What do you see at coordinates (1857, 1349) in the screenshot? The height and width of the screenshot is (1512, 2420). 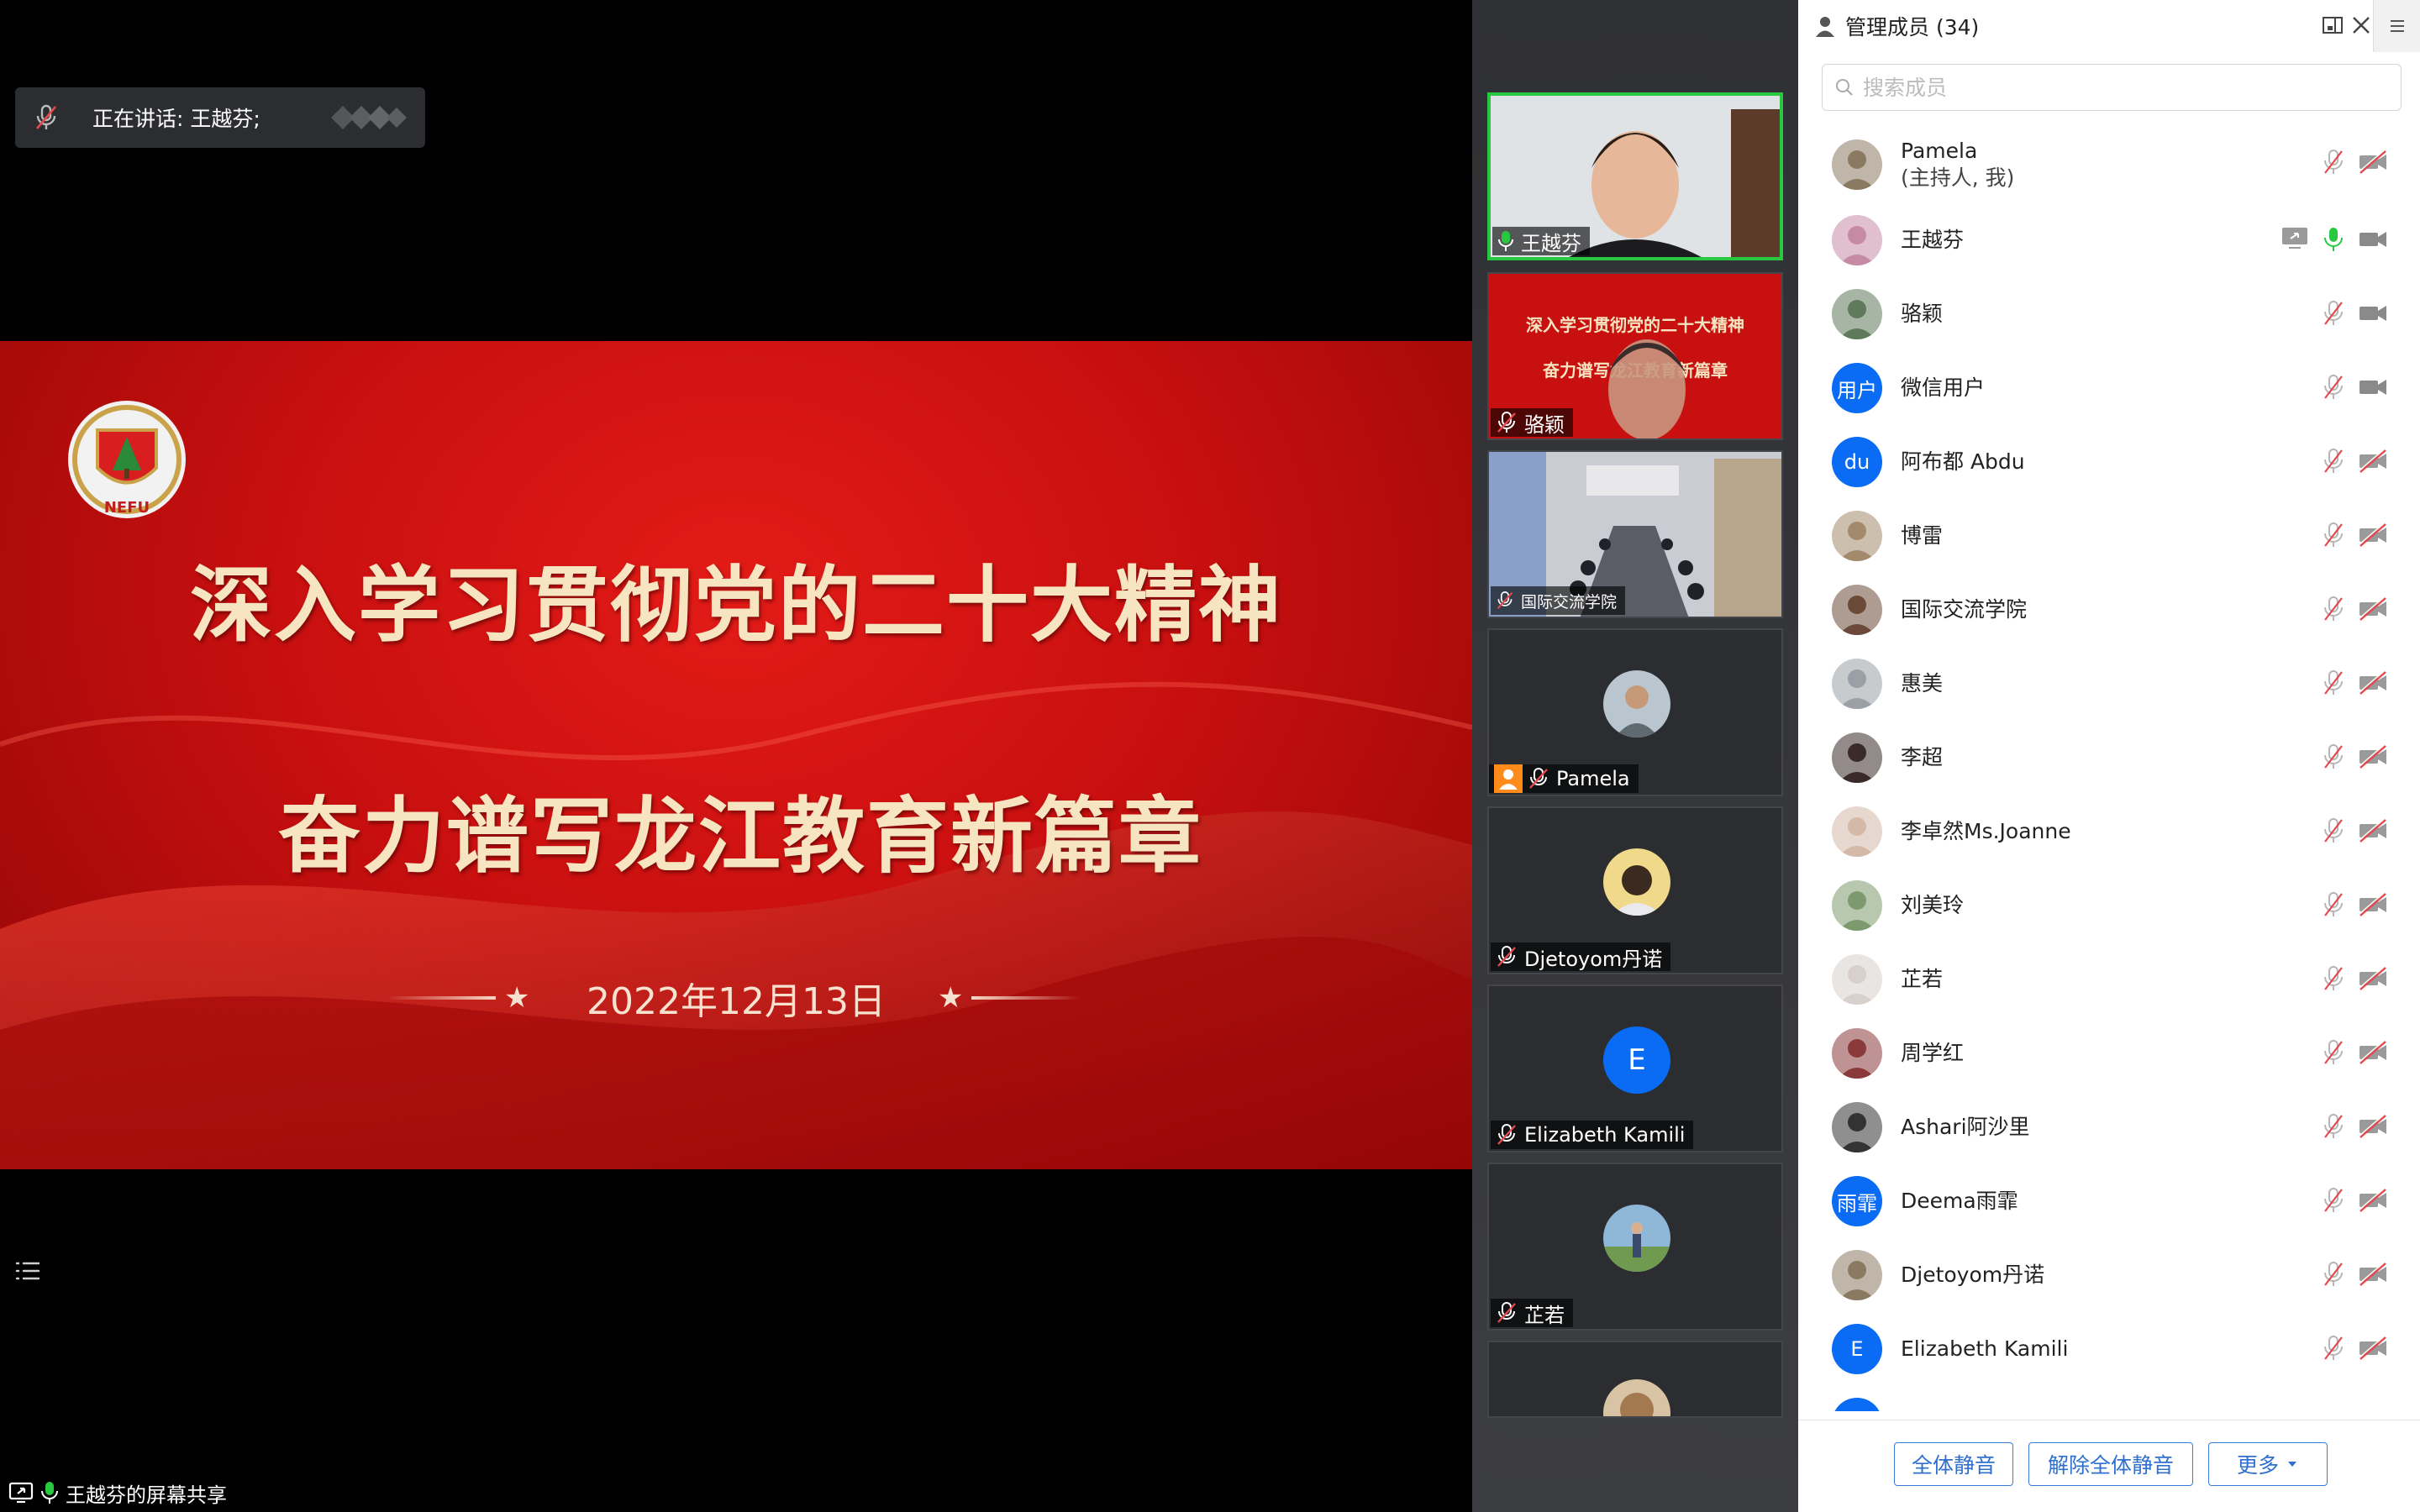 I see `member-letter-avatar: E` at bounding box center [1857, 1349].